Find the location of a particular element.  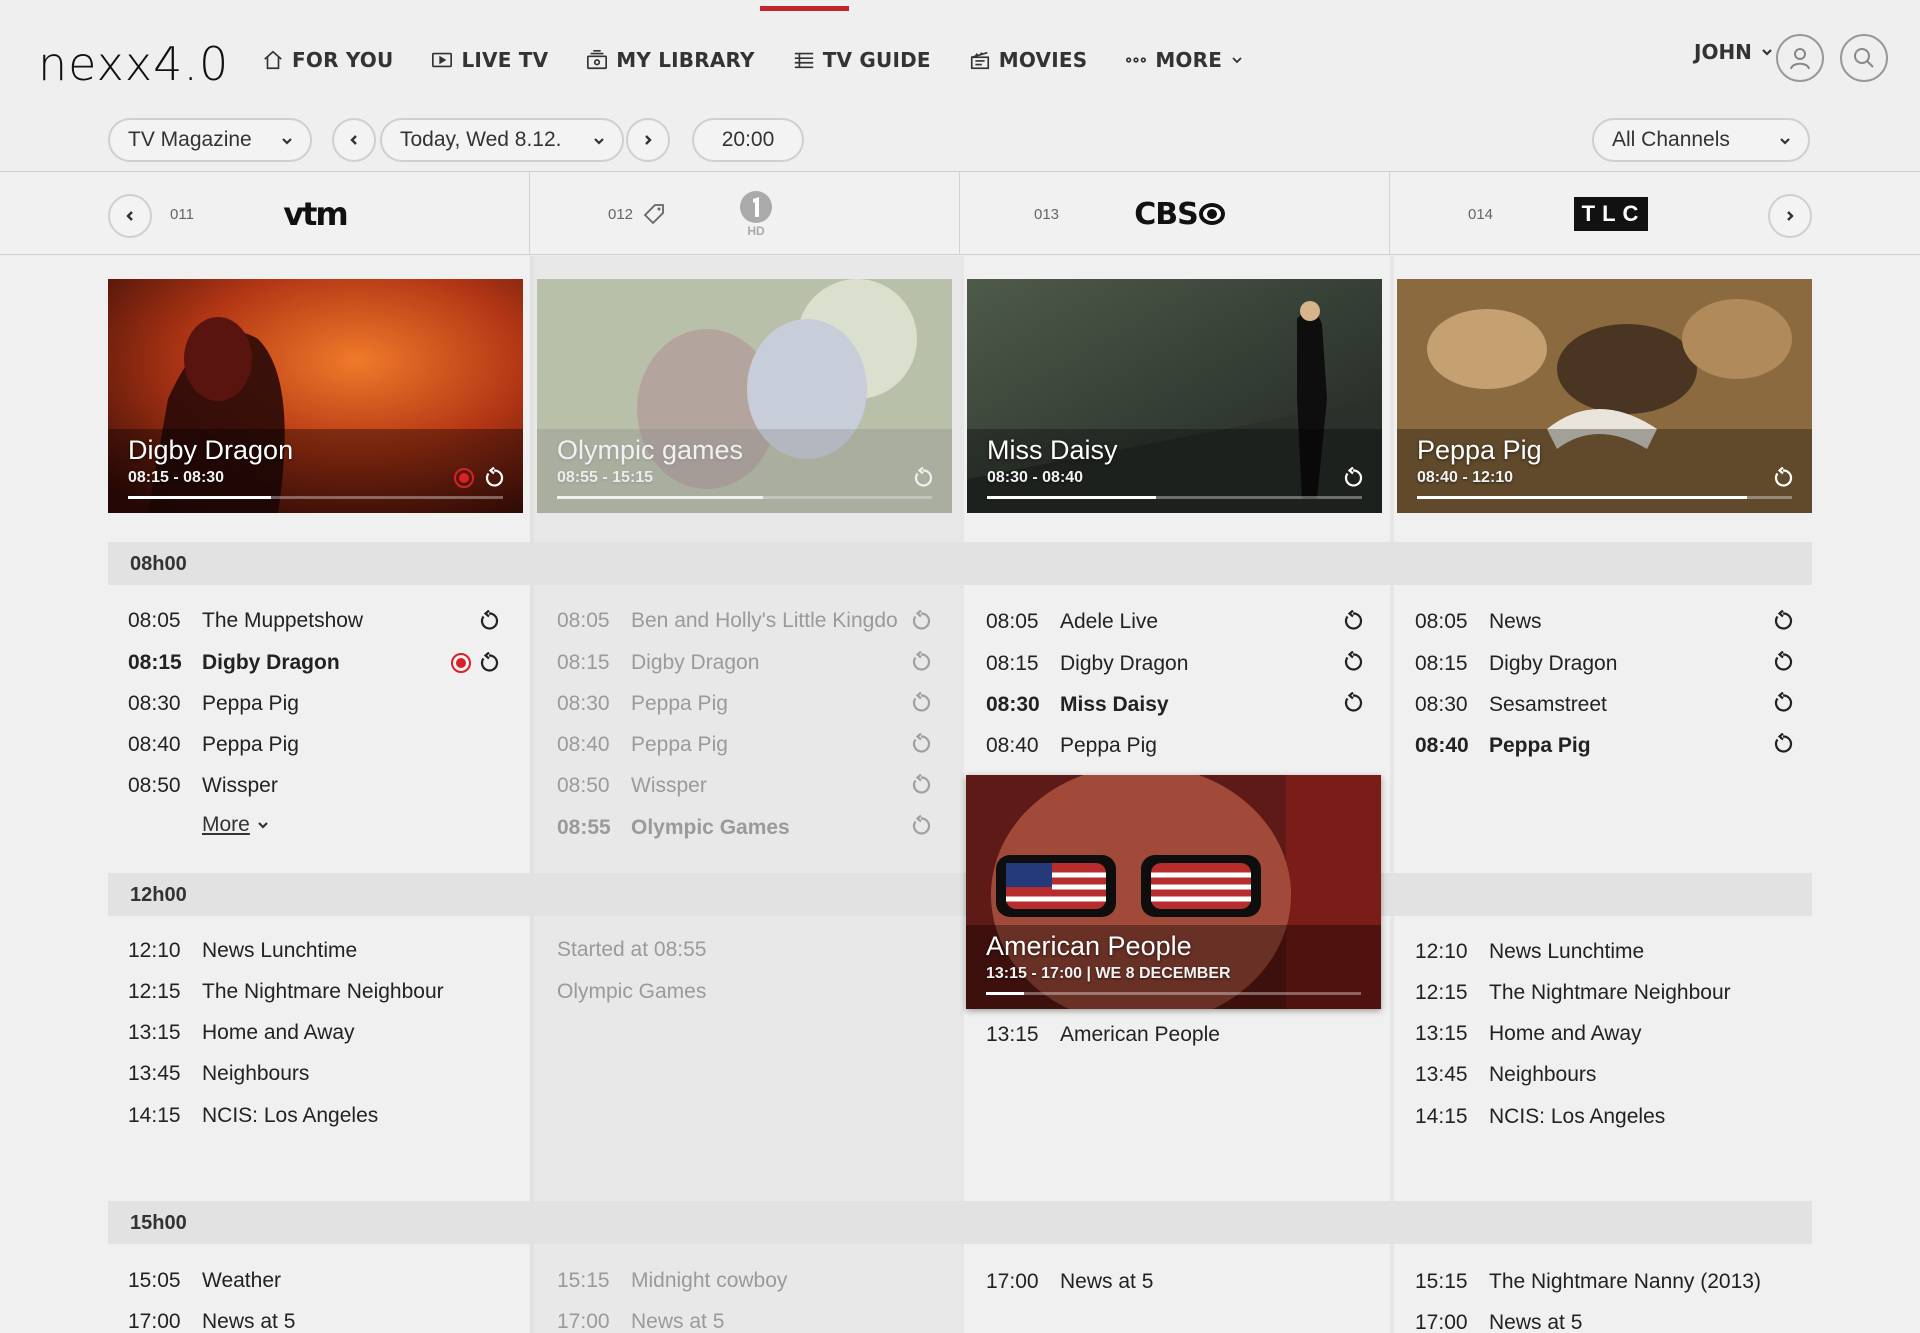

time-band-label: 12h00 is located at coordinates (158, 895).